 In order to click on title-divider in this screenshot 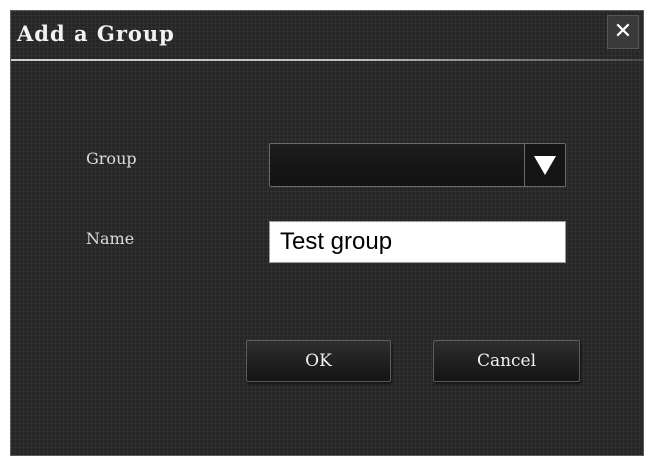, I will do `click(327, 60)`.